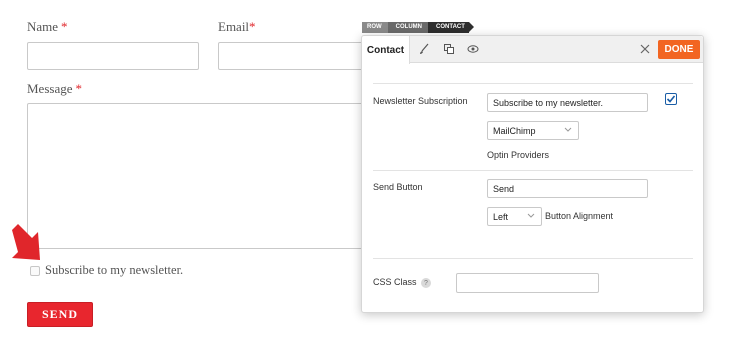  Describe the element at coordinates (43, 26) in the screenshot. I see `name-label-text: Name` at that location.